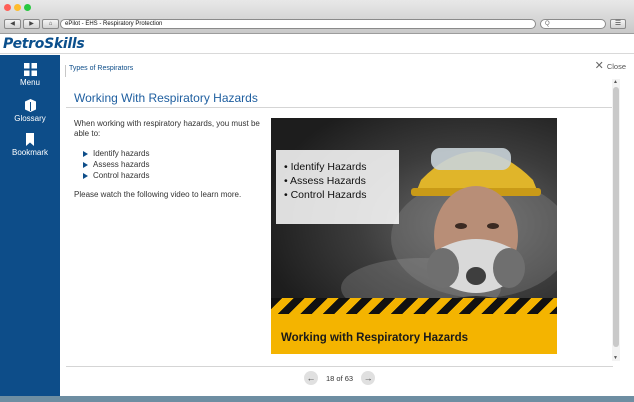  What do you see at coordinates (368, 378) in the screenshot?
I see `next-page-button: →` at bounding box center [368, 378].